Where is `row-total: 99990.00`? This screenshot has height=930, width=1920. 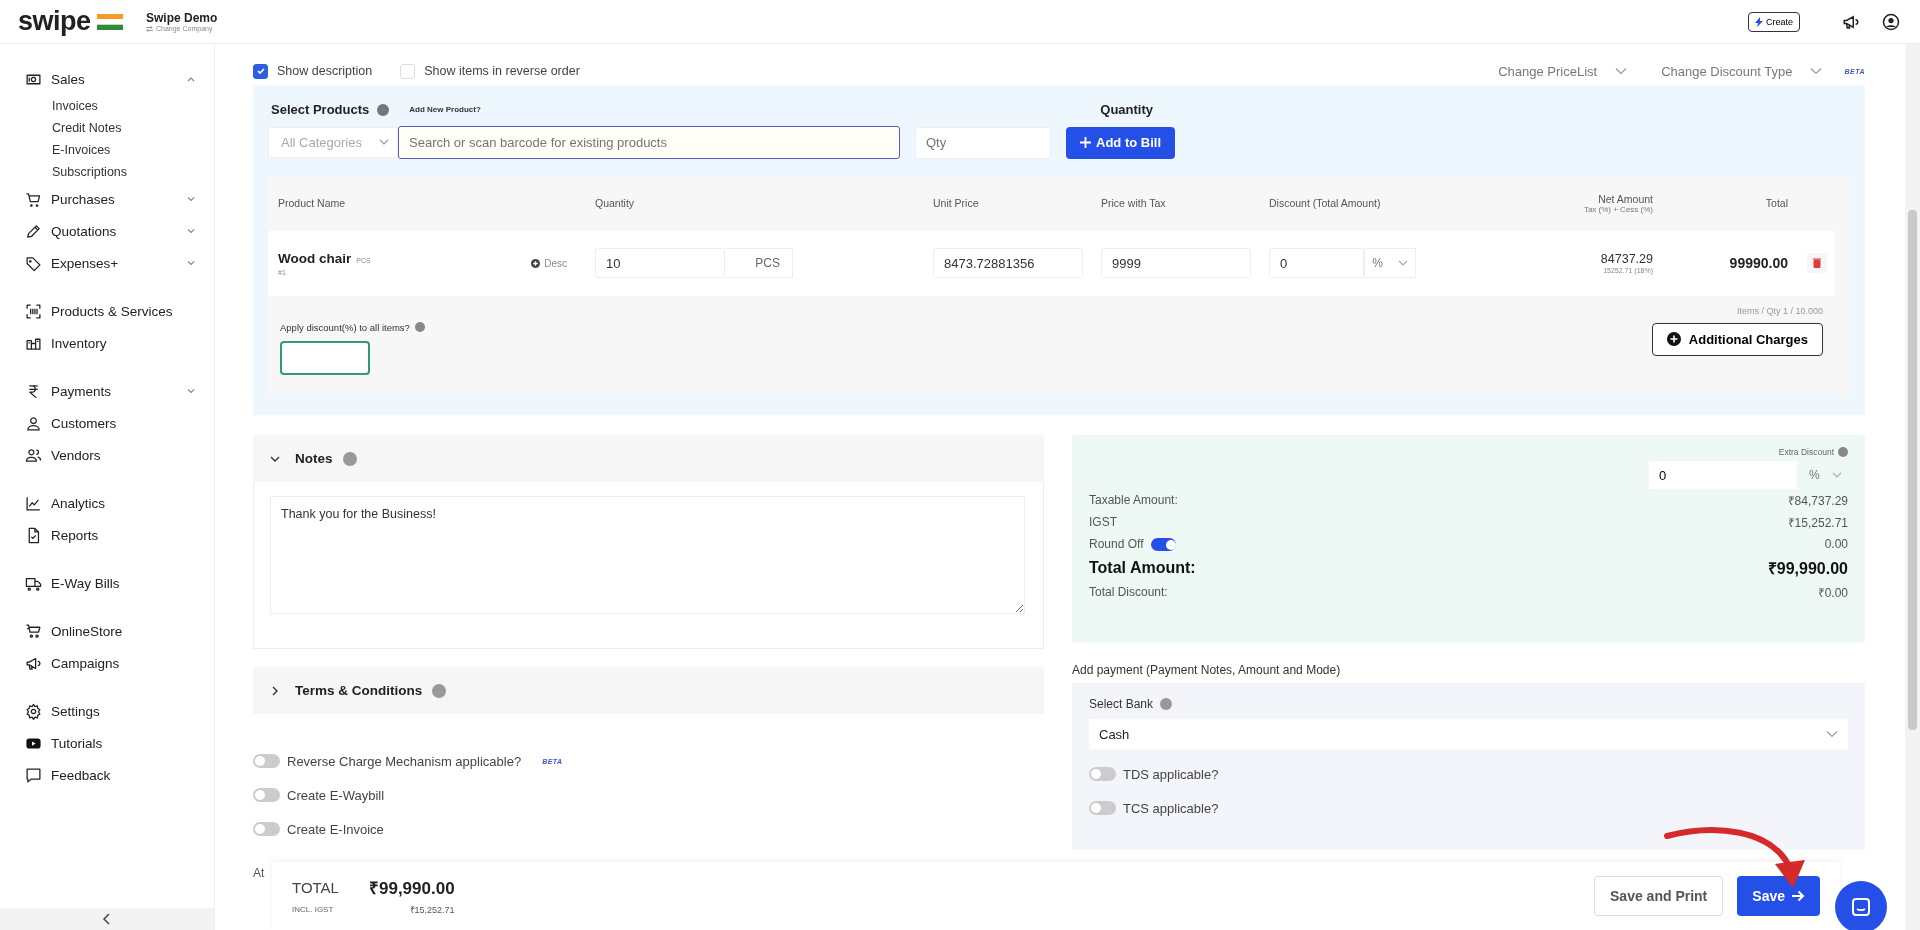 row-total: 99990.00 is located at coordinates (1758, 263).